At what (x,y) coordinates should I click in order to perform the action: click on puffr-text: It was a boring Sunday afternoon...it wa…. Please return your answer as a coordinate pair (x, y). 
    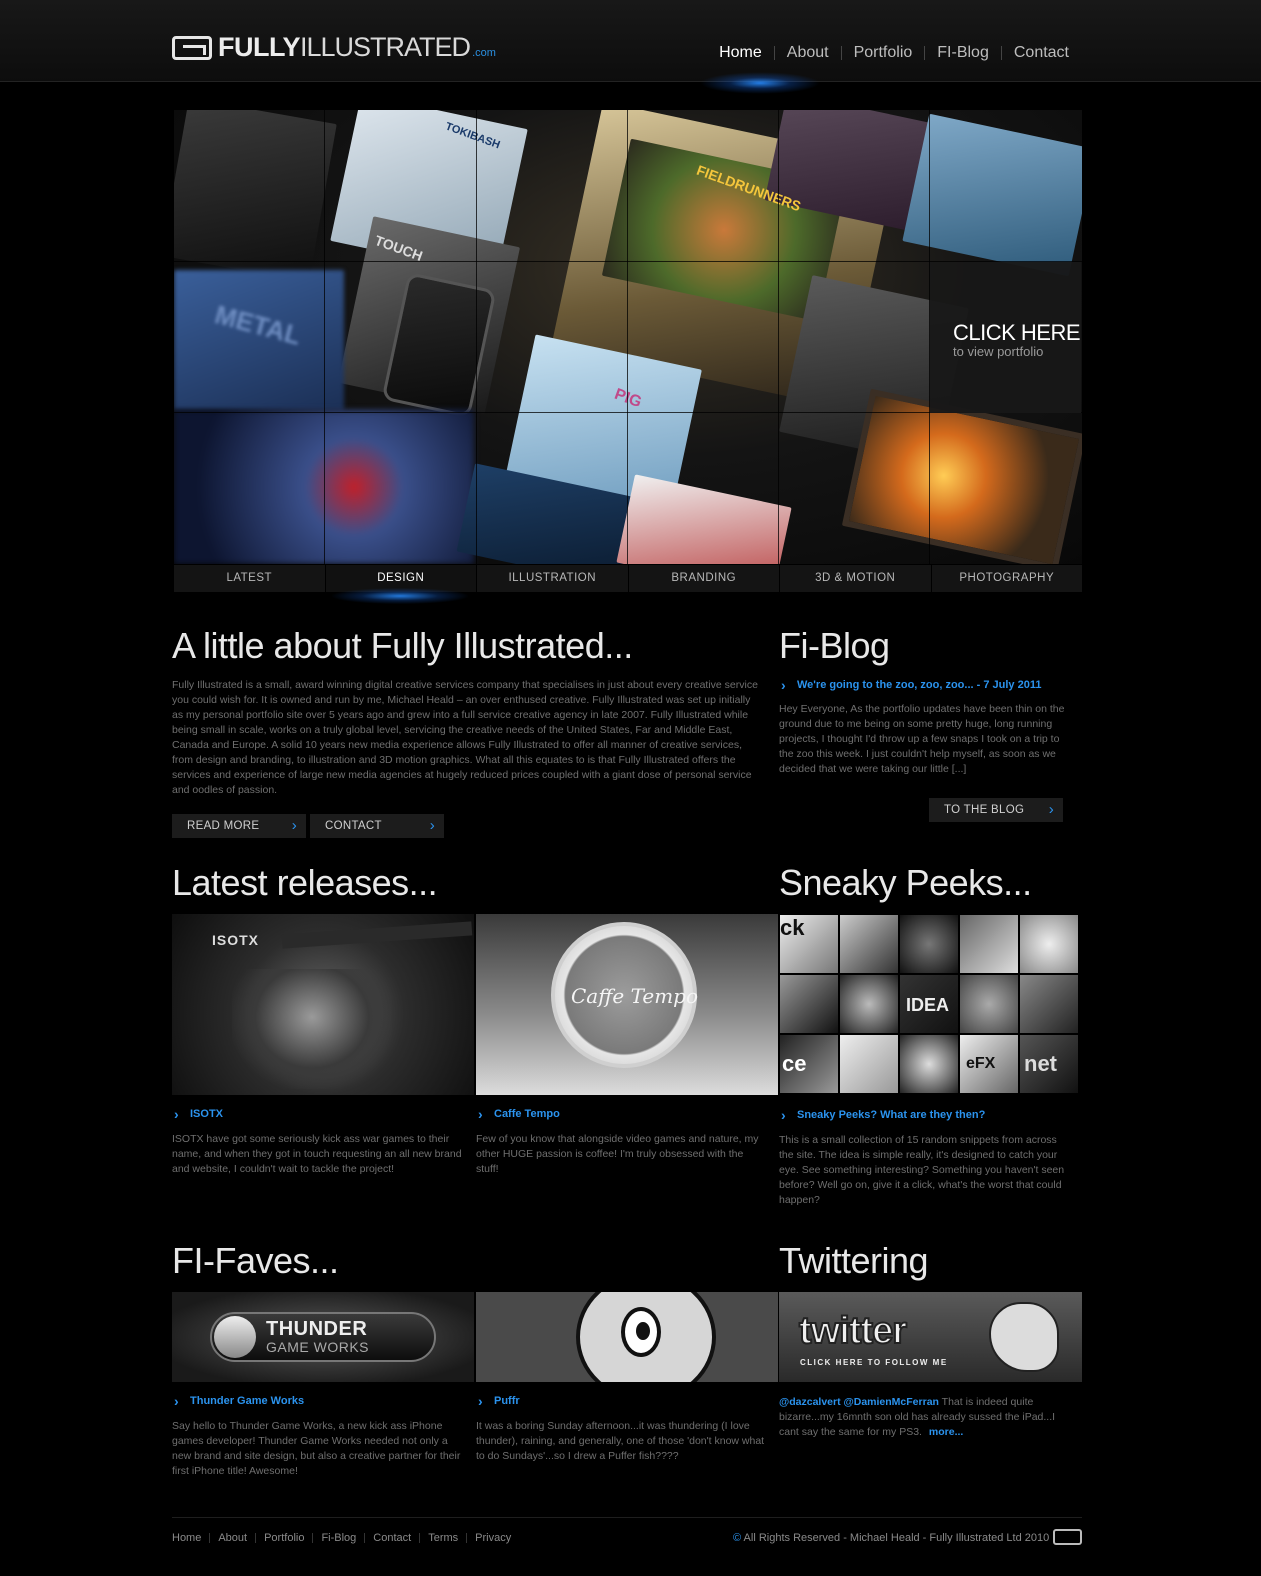
    Looking at the image, I should click on (620, 1441).